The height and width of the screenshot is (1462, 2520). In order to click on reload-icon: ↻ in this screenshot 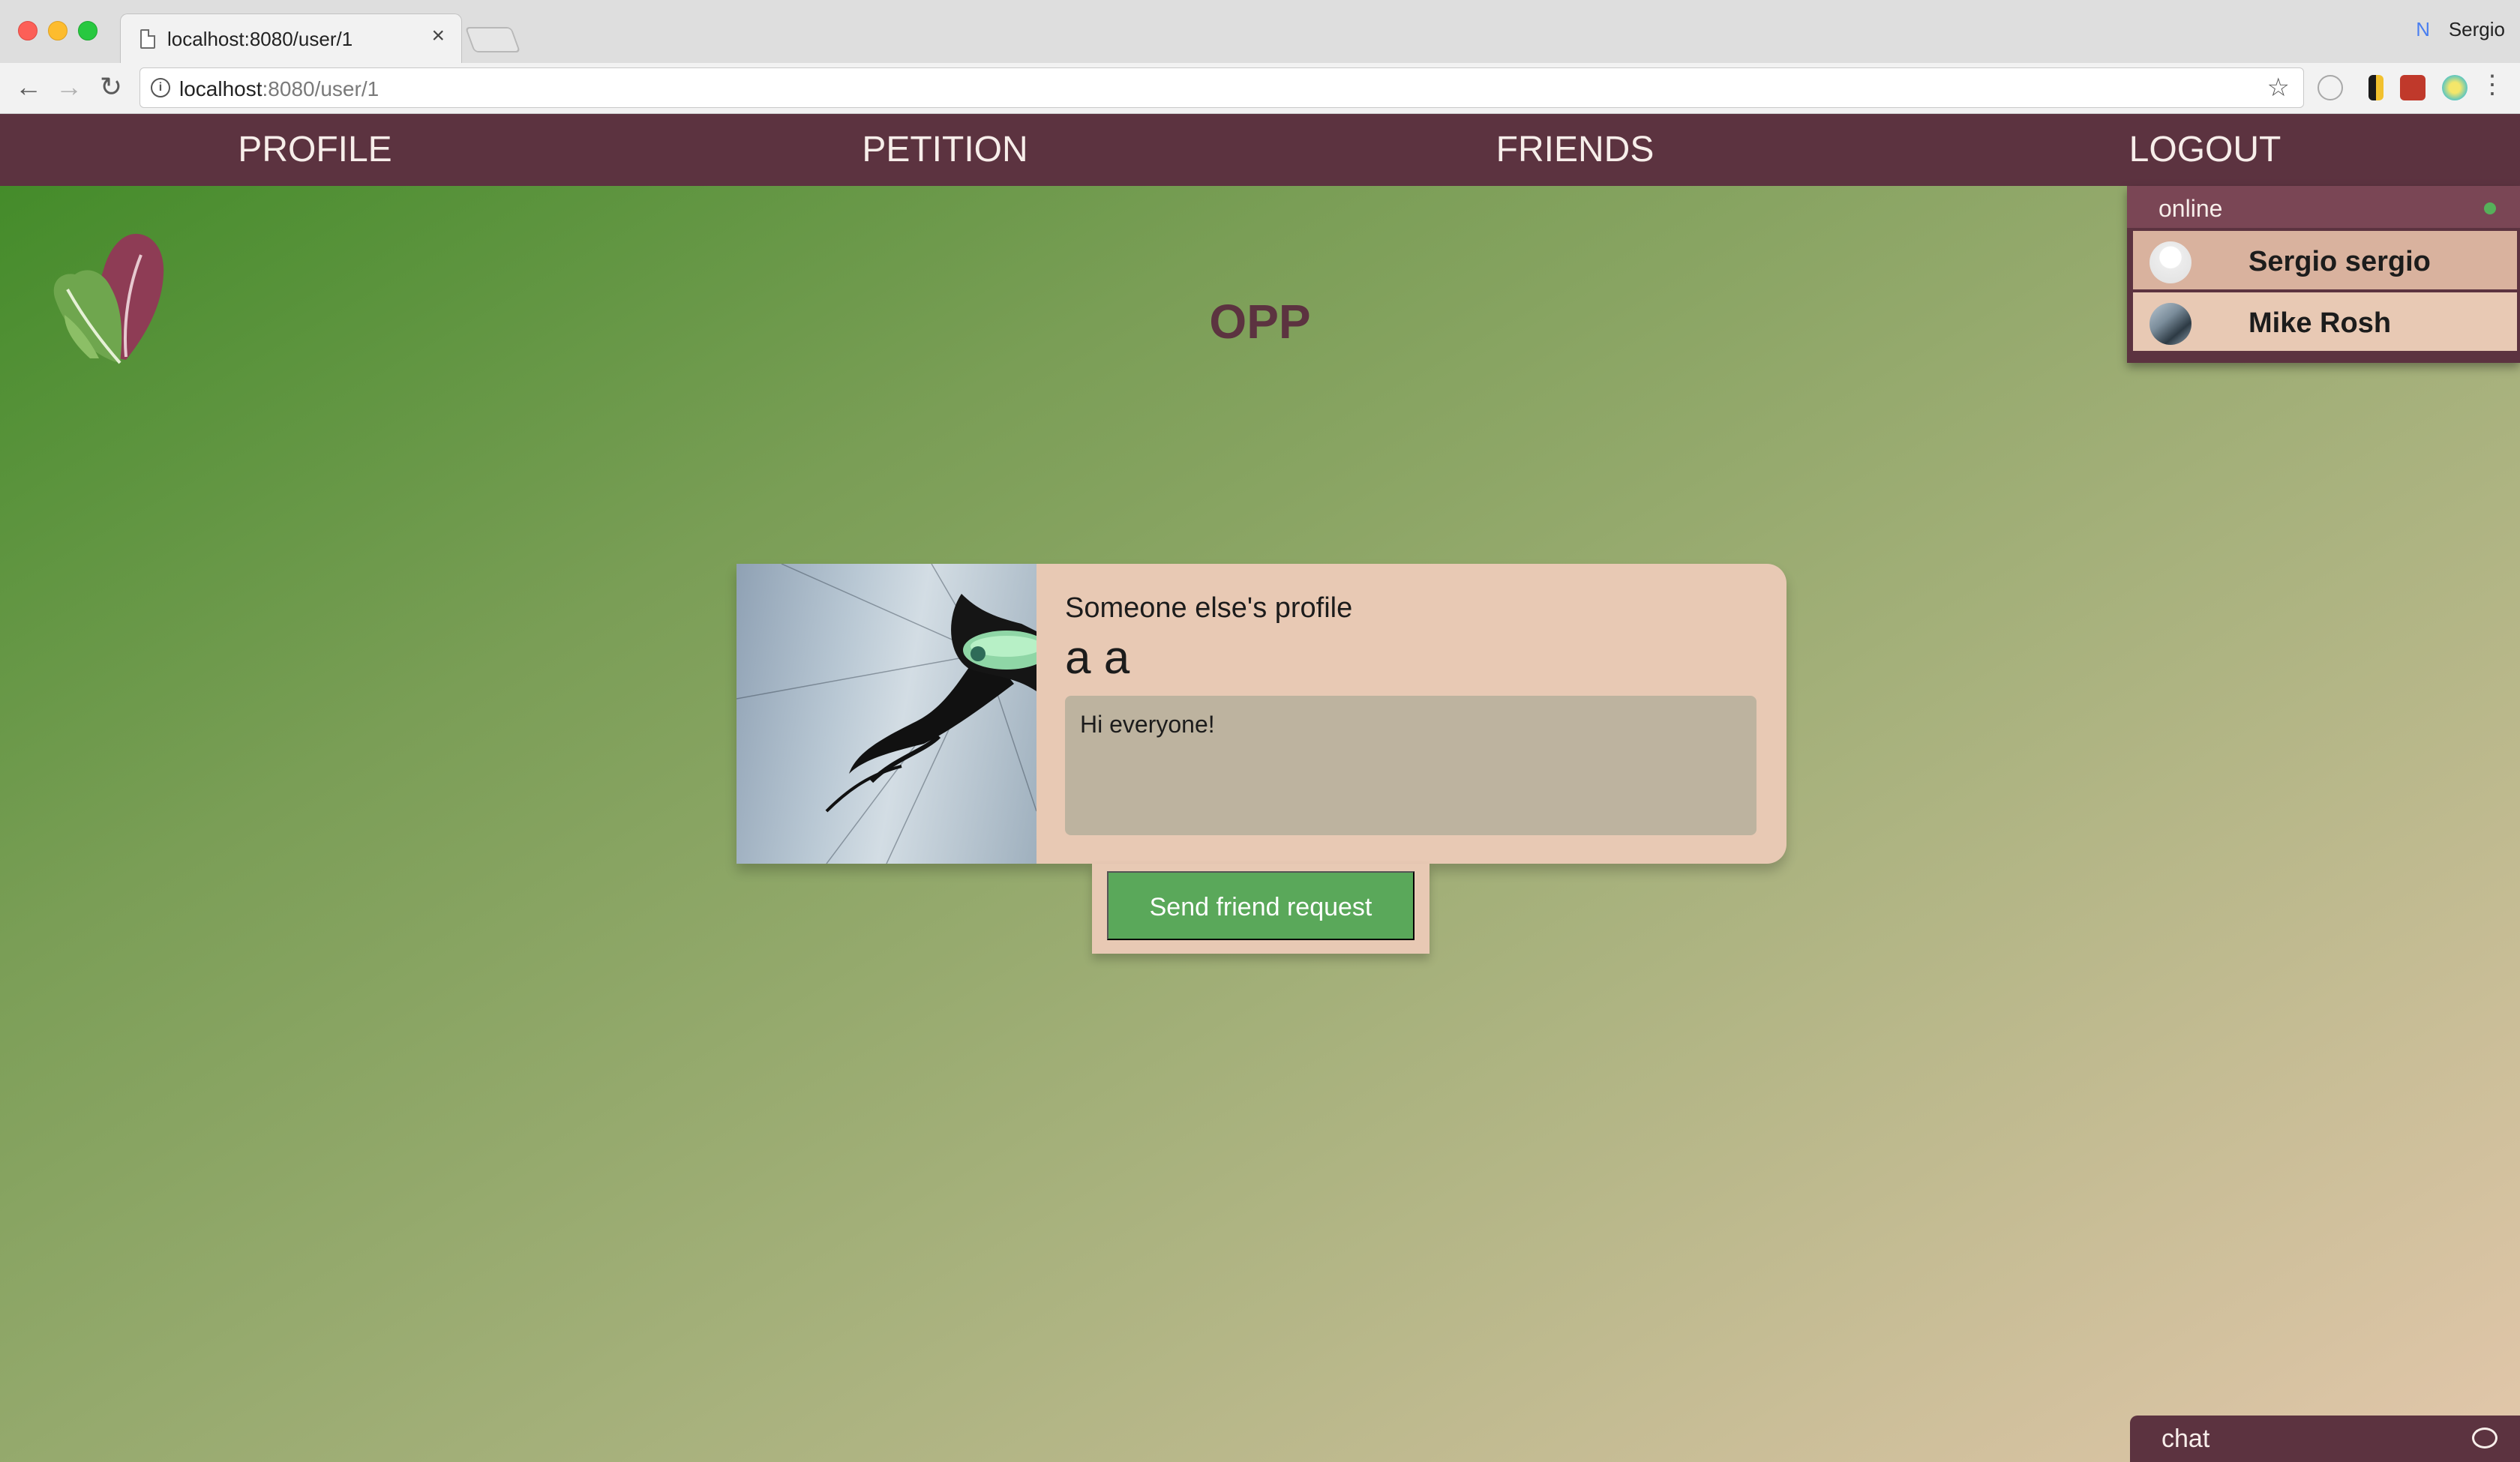, I will do `click(111, 86)`.